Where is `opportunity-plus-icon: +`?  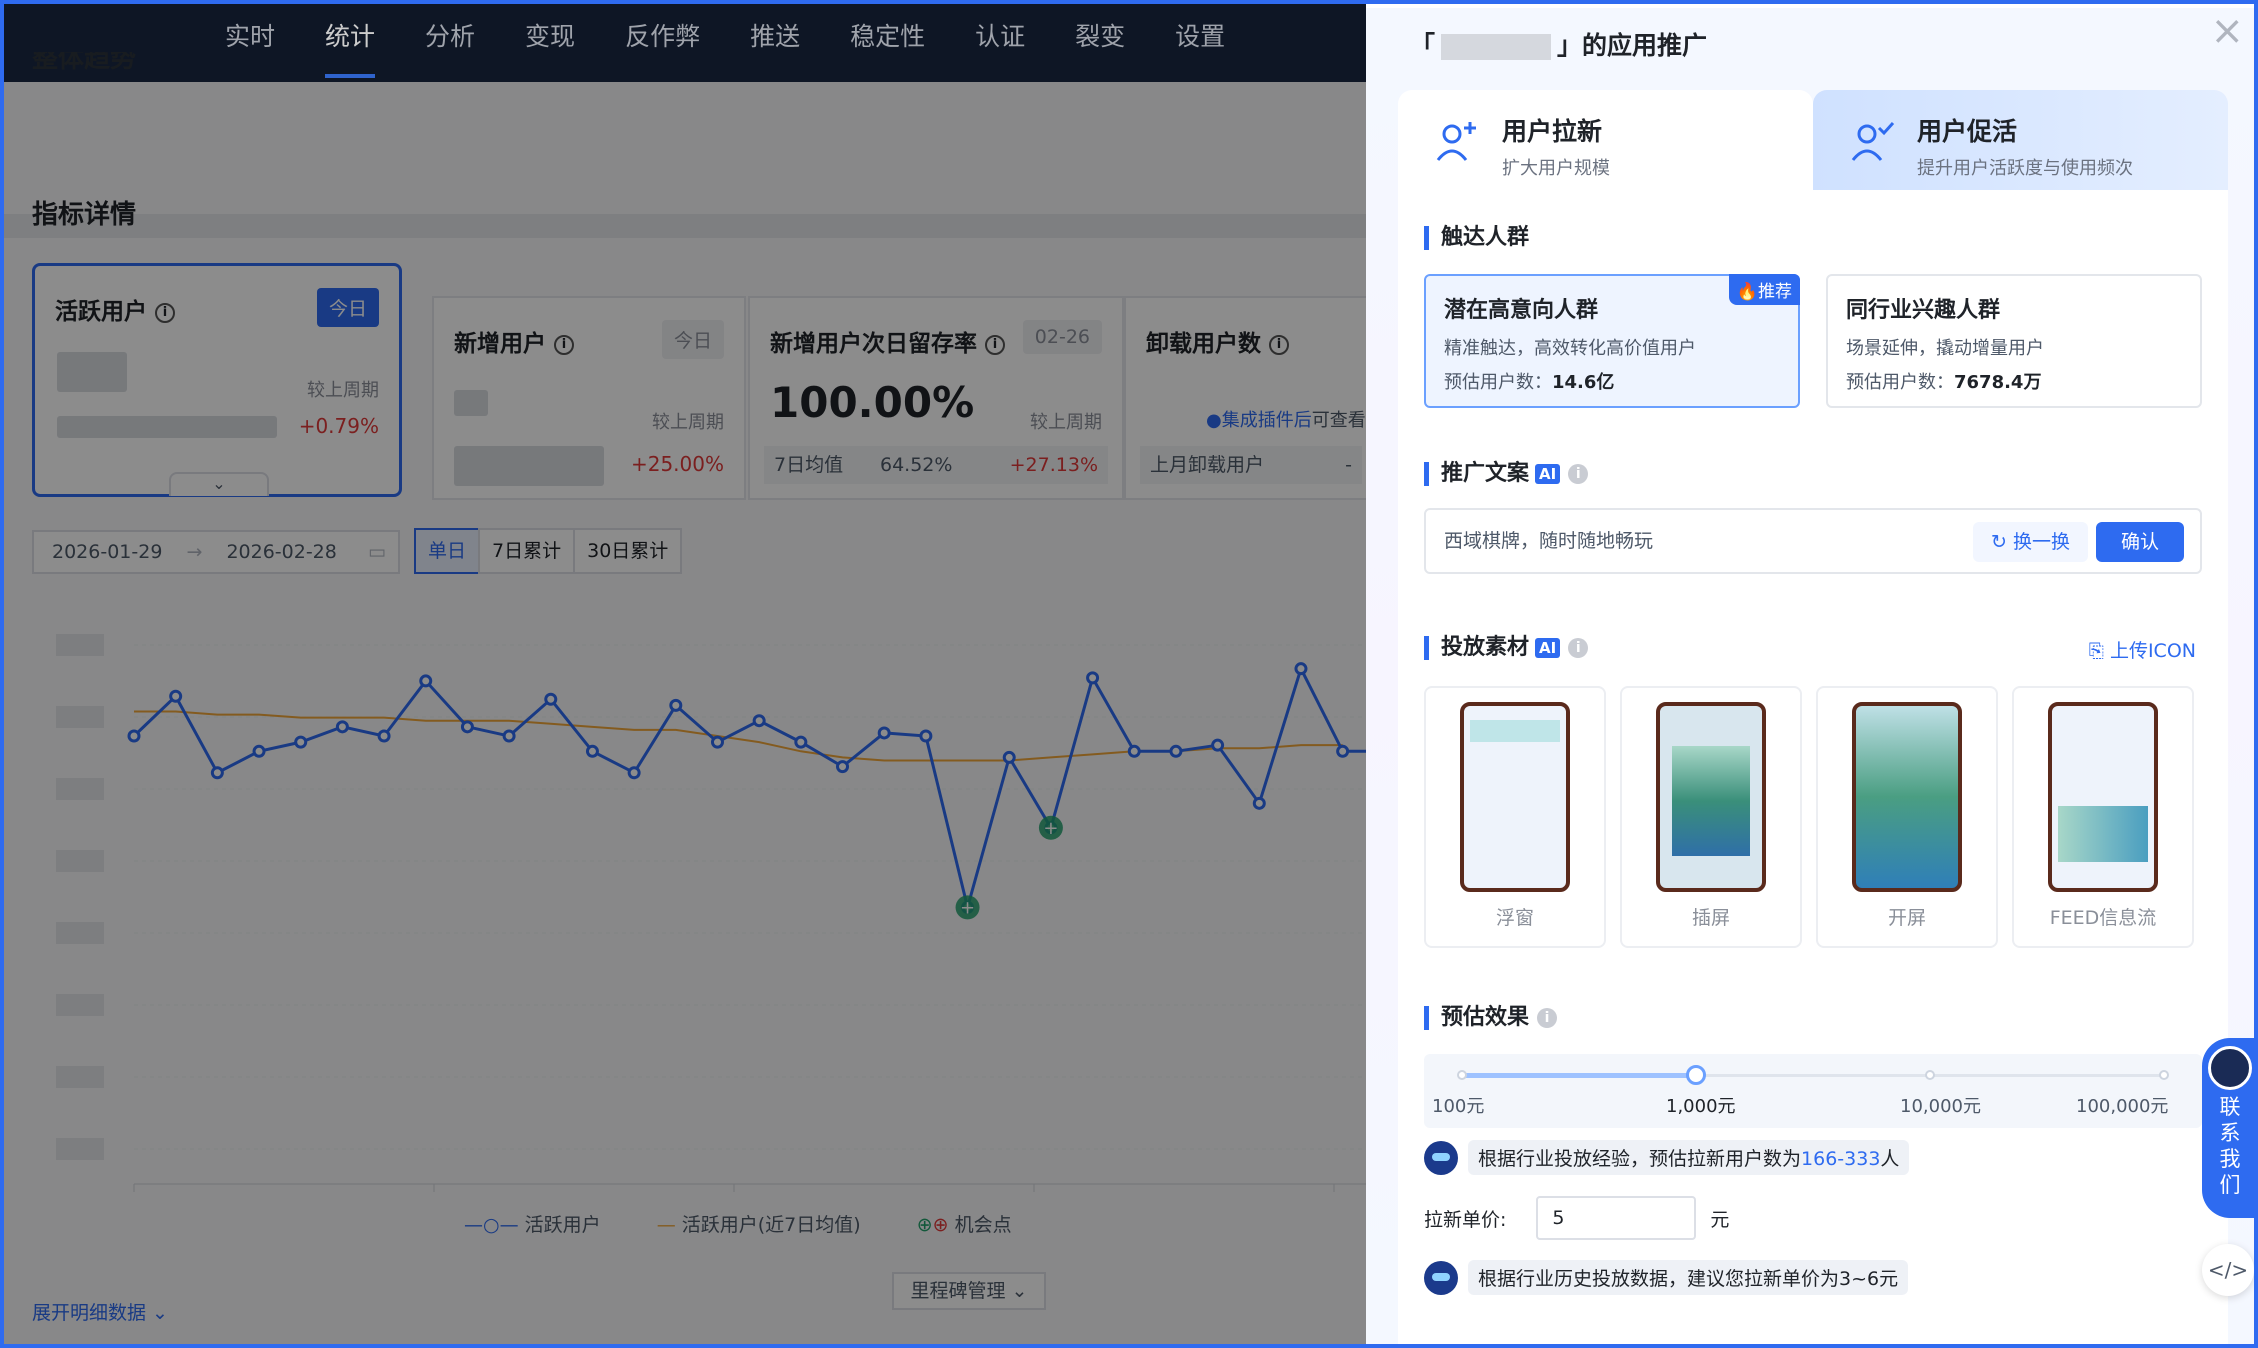
opportunity-plus-icon: + is located at coordinates (967, 907).